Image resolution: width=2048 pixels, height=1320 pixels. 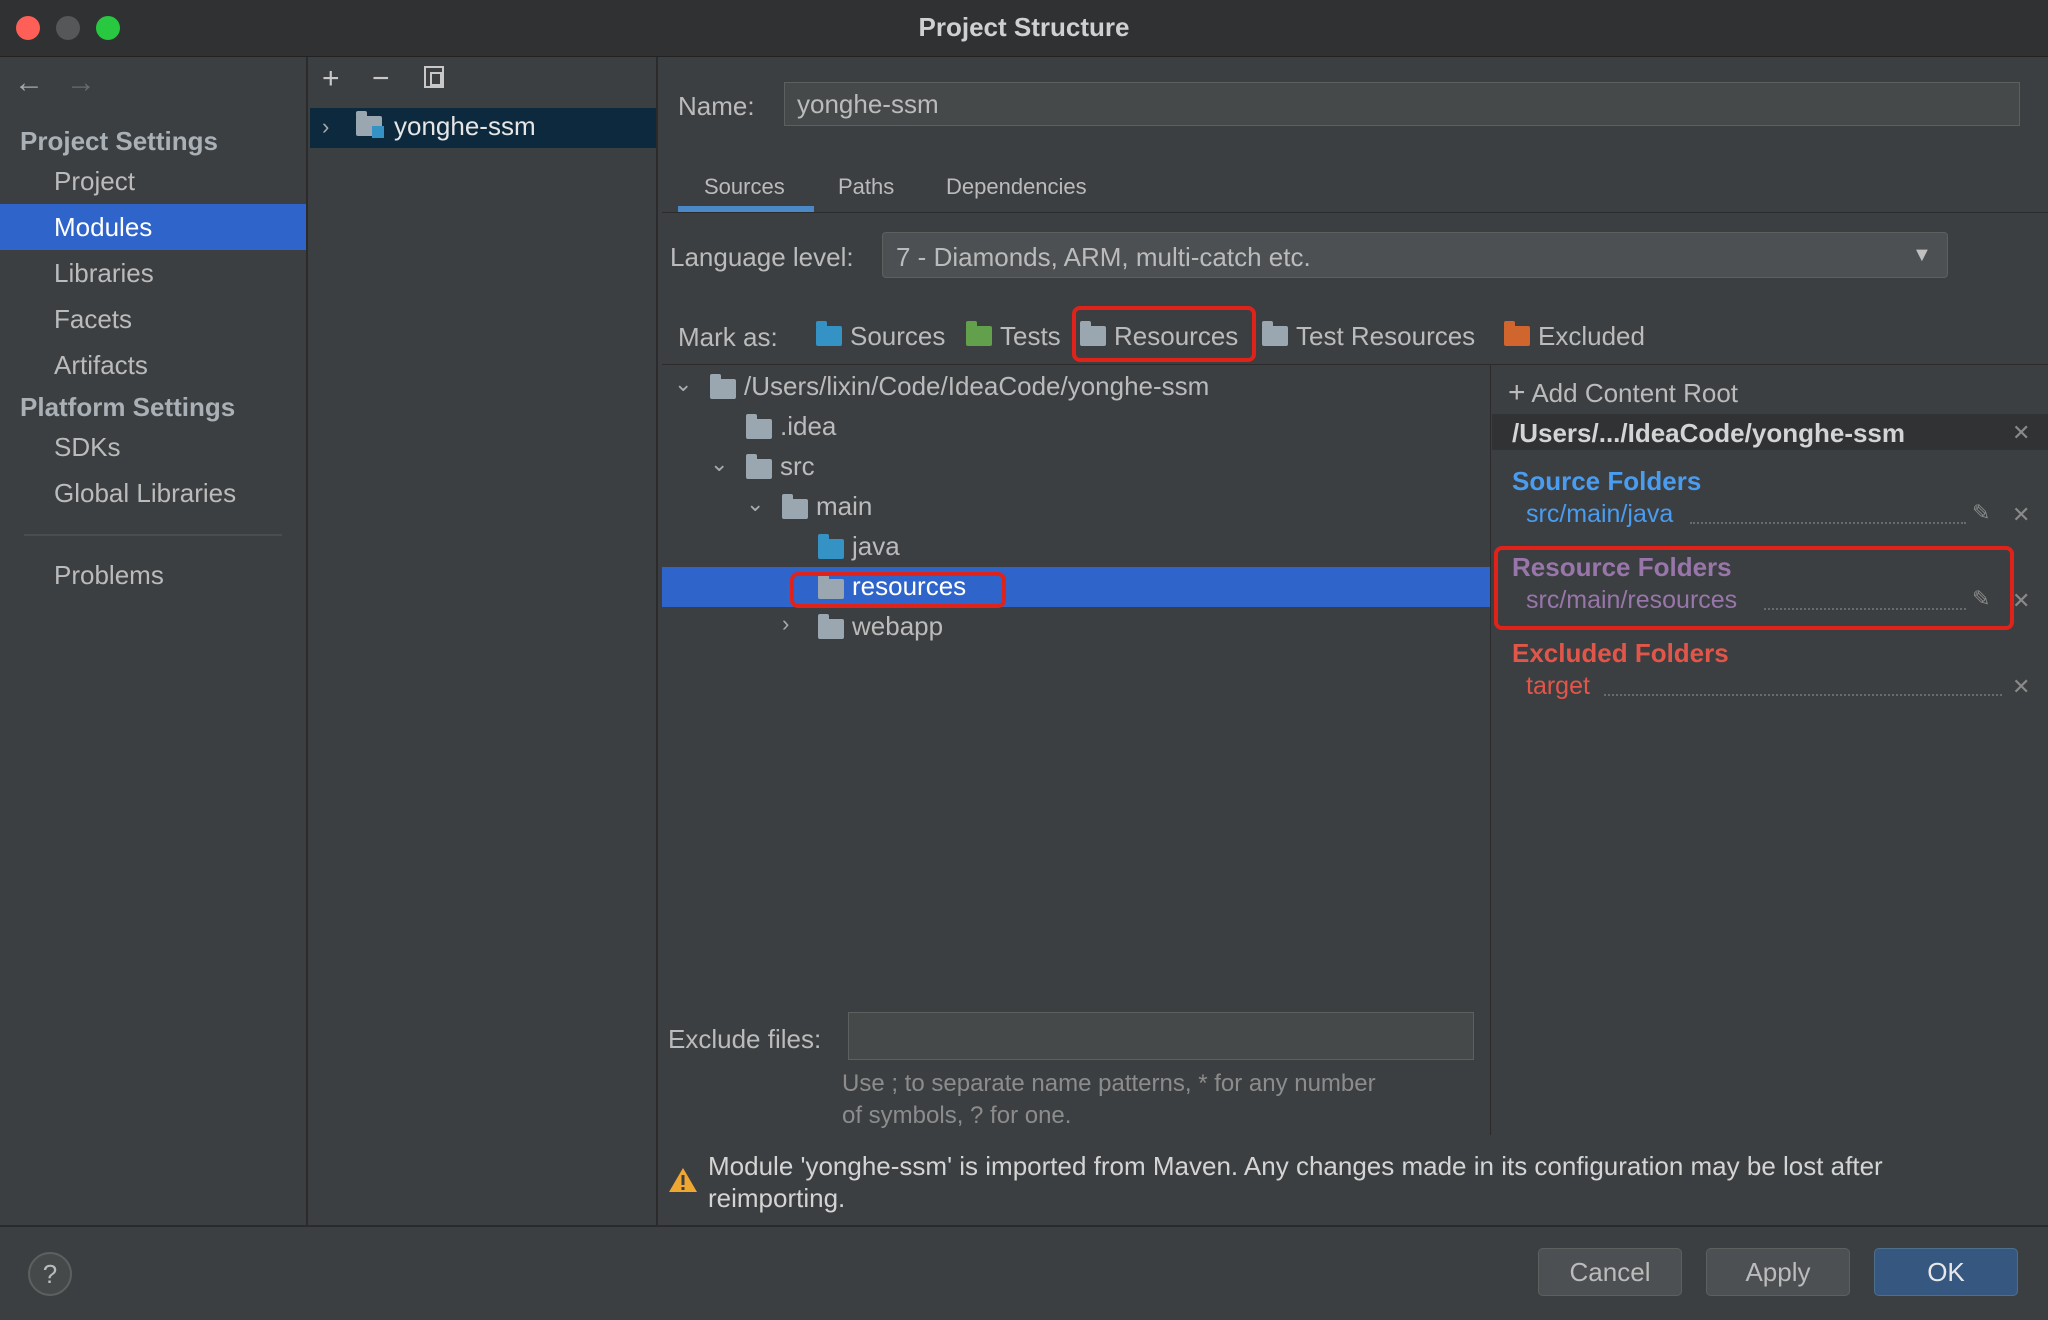 I want to click on name-label: Name:, so click(x=716, y=106).